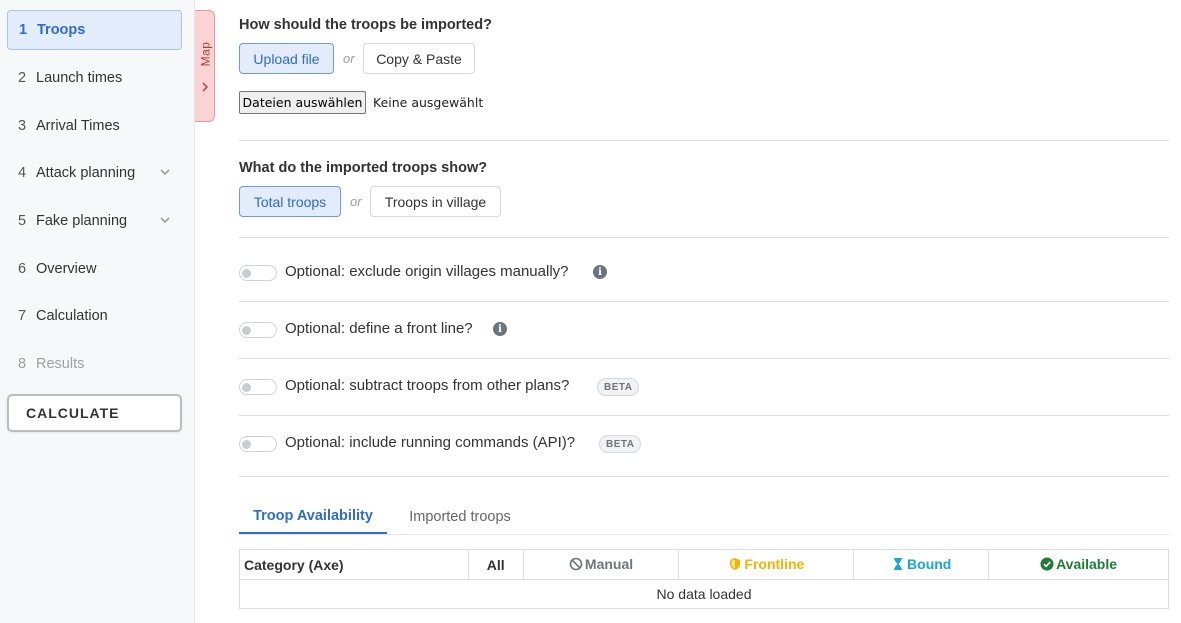  I want to click on step-number: 4, so click(22, 173).